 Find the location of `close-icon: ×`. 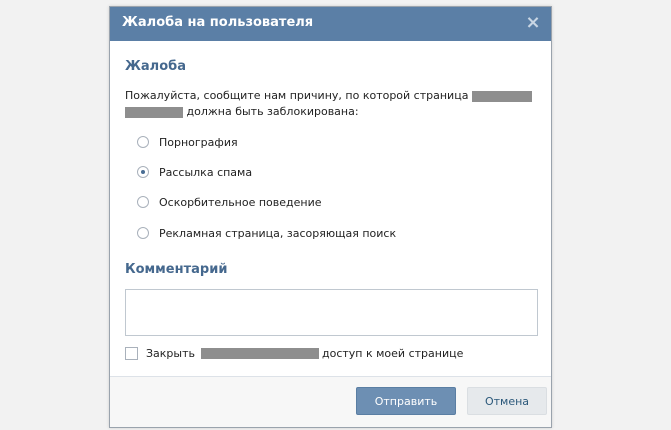

close-icon: × is located at coordinates (533, 23).